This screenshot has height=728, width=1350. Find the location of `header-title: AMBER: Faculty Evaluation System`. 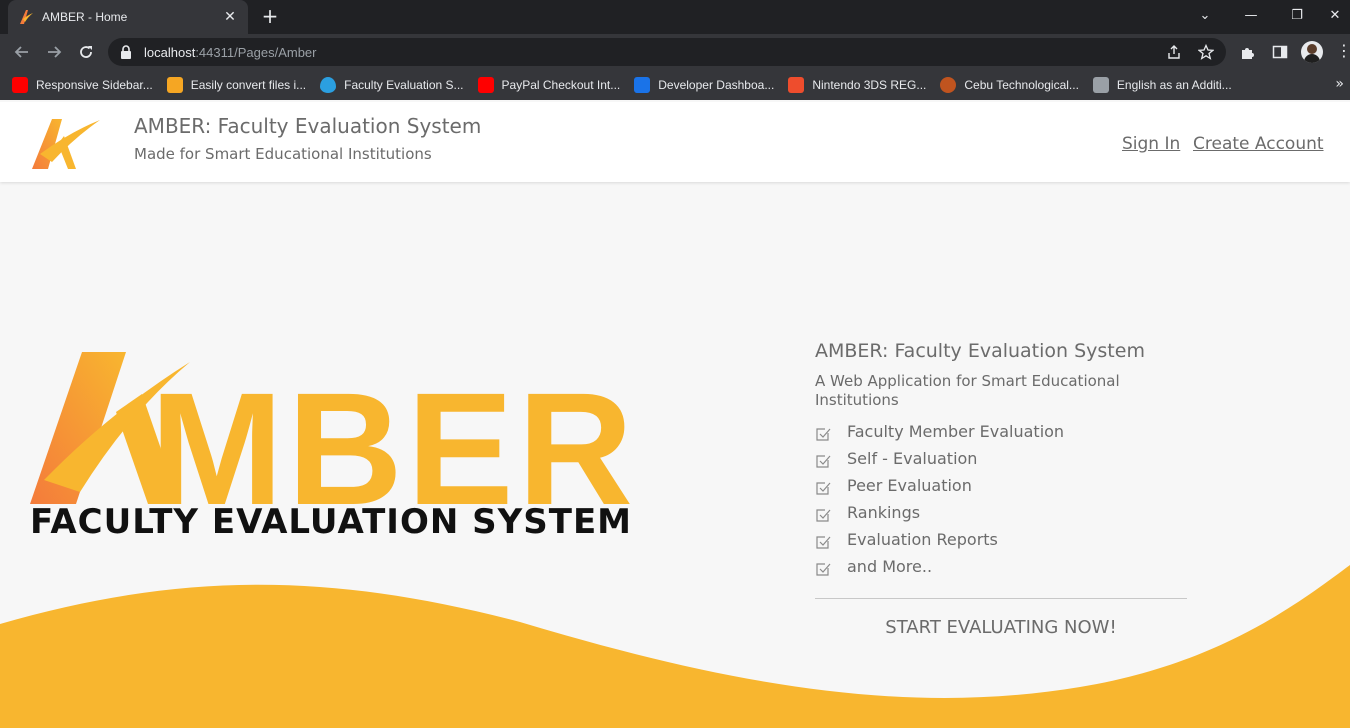

header-title: AMBER: Faculty Evaluation System is located at coordinates (308, 126).